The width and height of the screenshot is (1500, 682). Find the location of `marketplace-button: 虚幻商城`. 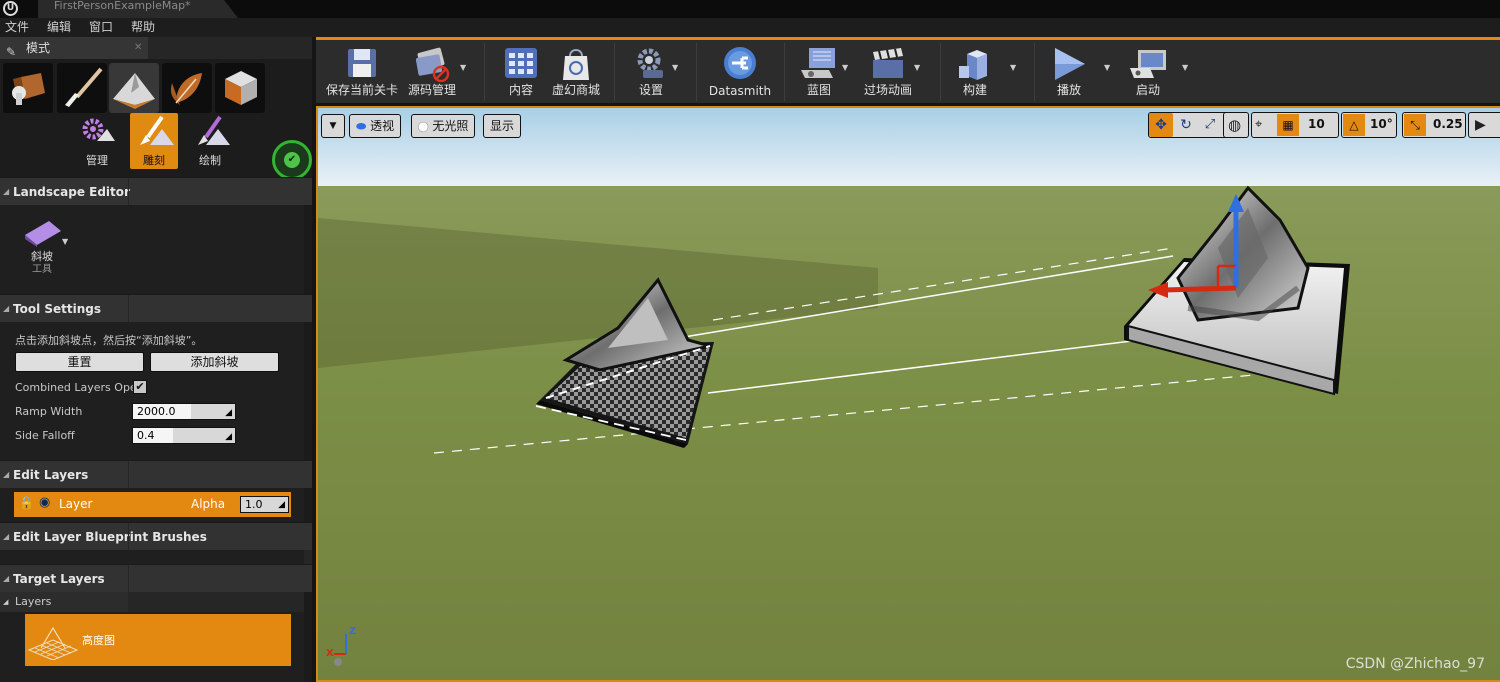

marketplace-button: 虚幻商城 is located at coordinates (576, 72).